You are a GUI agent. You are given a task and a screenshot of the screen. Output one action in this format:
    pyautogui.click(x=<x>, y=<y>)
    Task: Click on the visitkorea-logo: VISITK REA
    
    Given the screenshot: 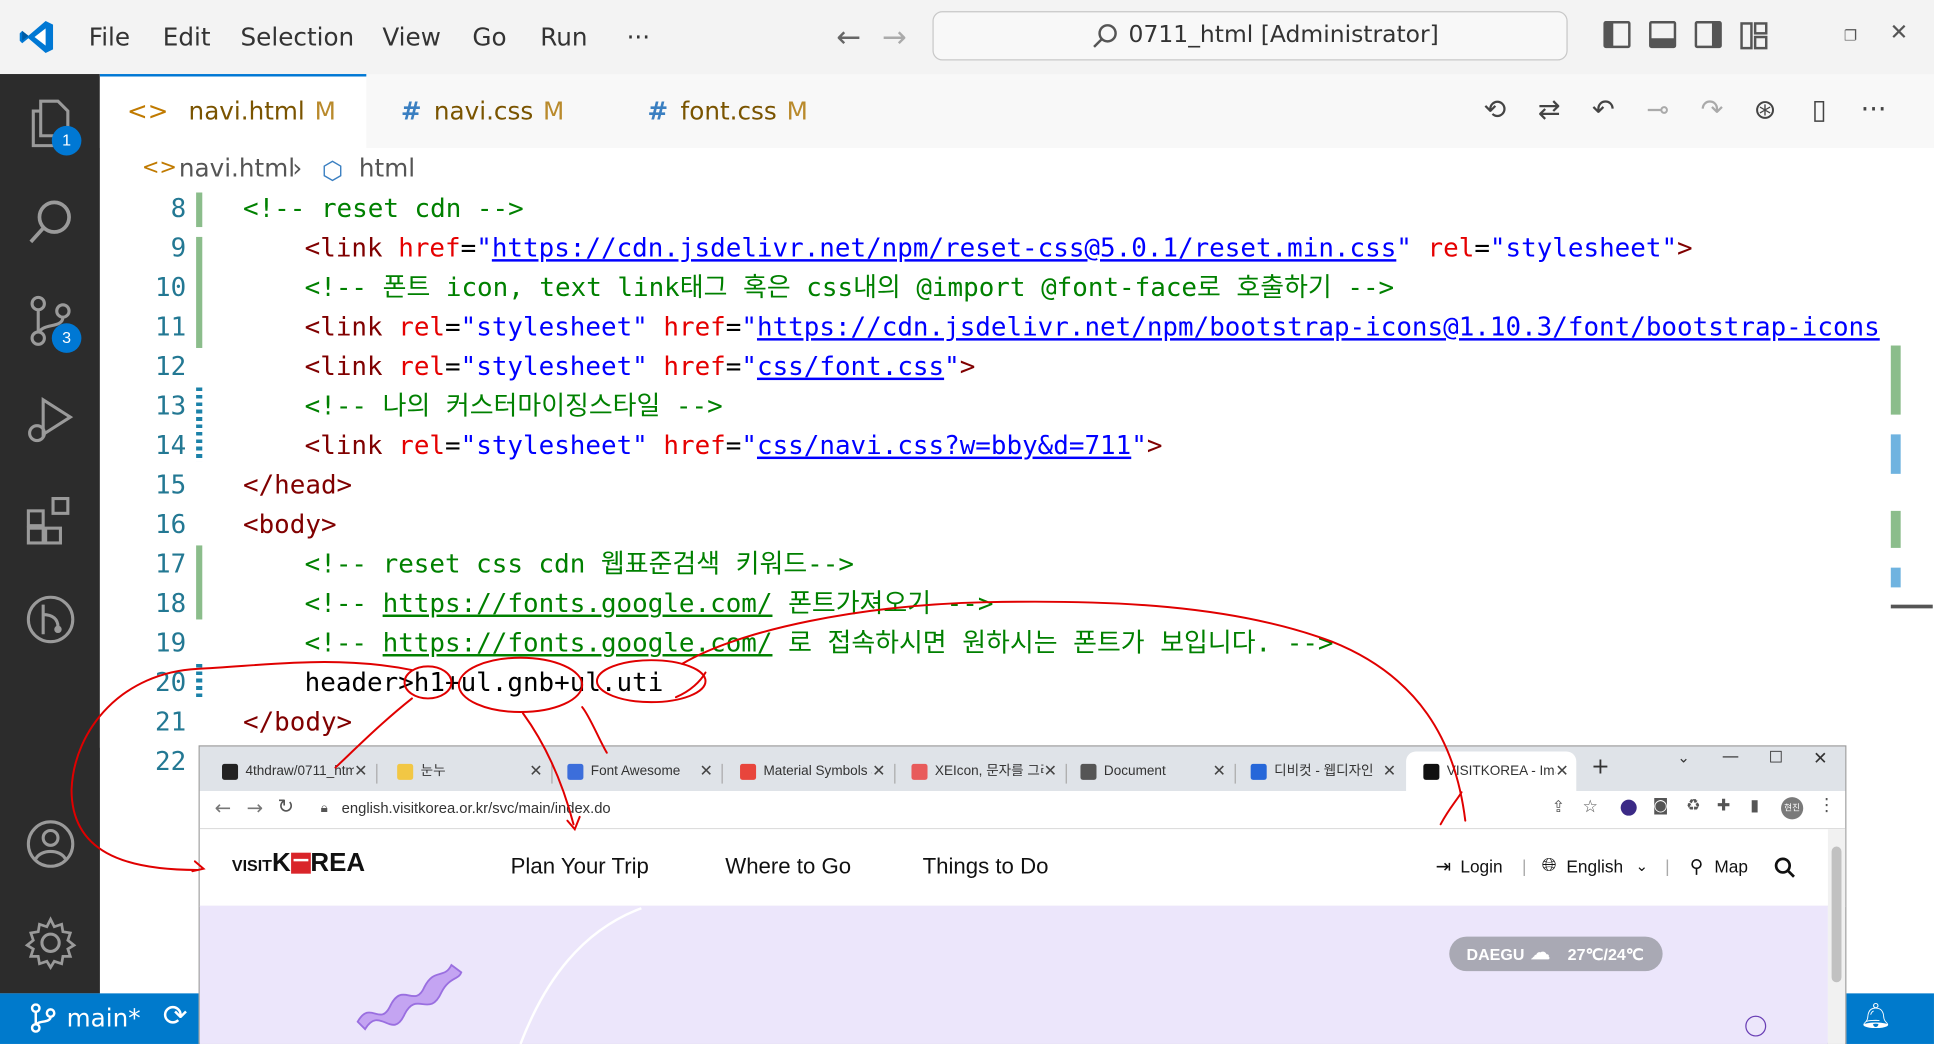 What is the action you would take?
    pyautogui.click(x=298, y=864)
    